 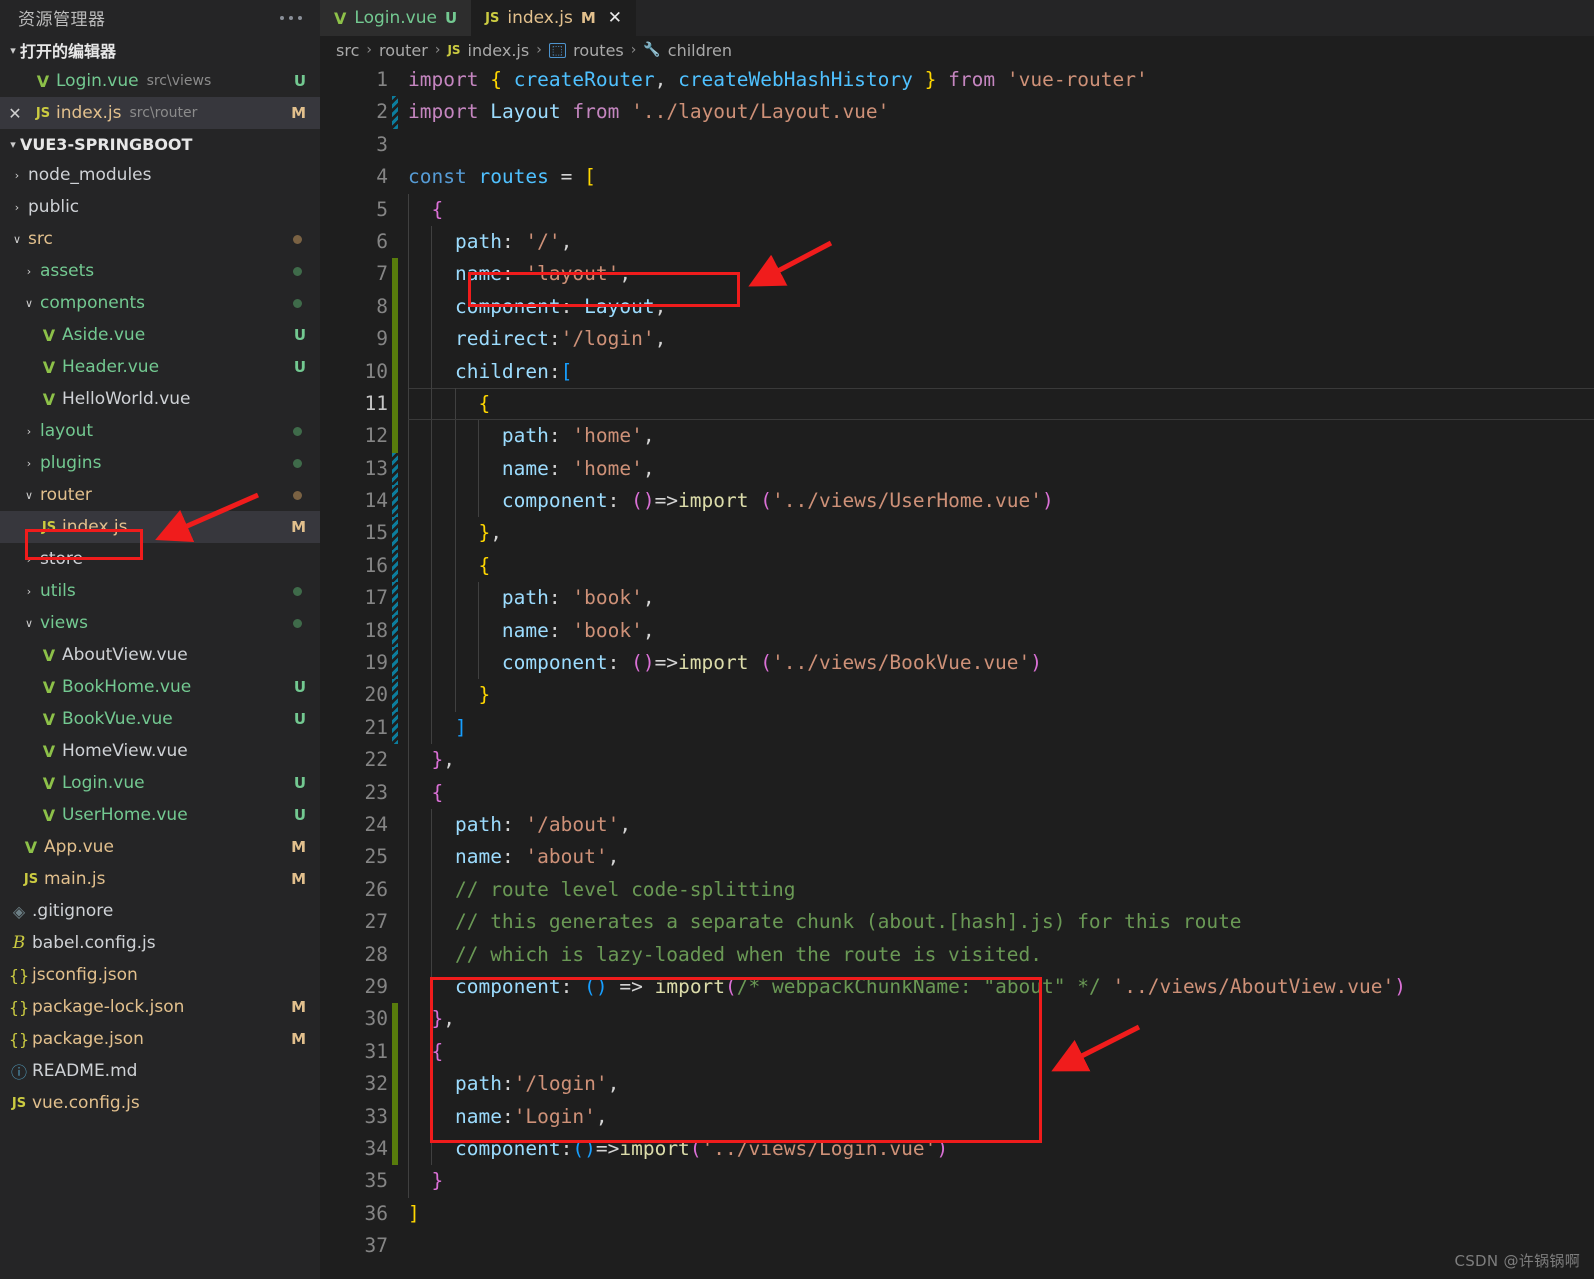 I want to click on code-token: name, so click(x=525, y=630).